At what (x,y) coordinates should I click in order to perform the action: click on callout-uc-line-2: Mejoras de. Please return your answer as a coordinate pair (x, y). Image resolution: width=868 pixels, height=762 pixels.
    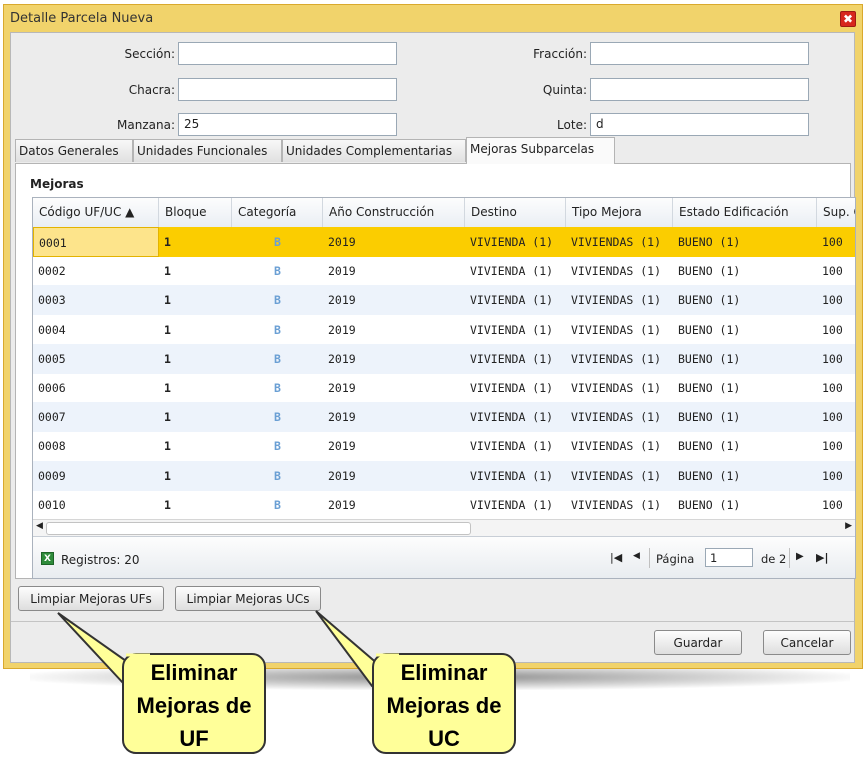
    Looking at the image, I should click on (444, 705).